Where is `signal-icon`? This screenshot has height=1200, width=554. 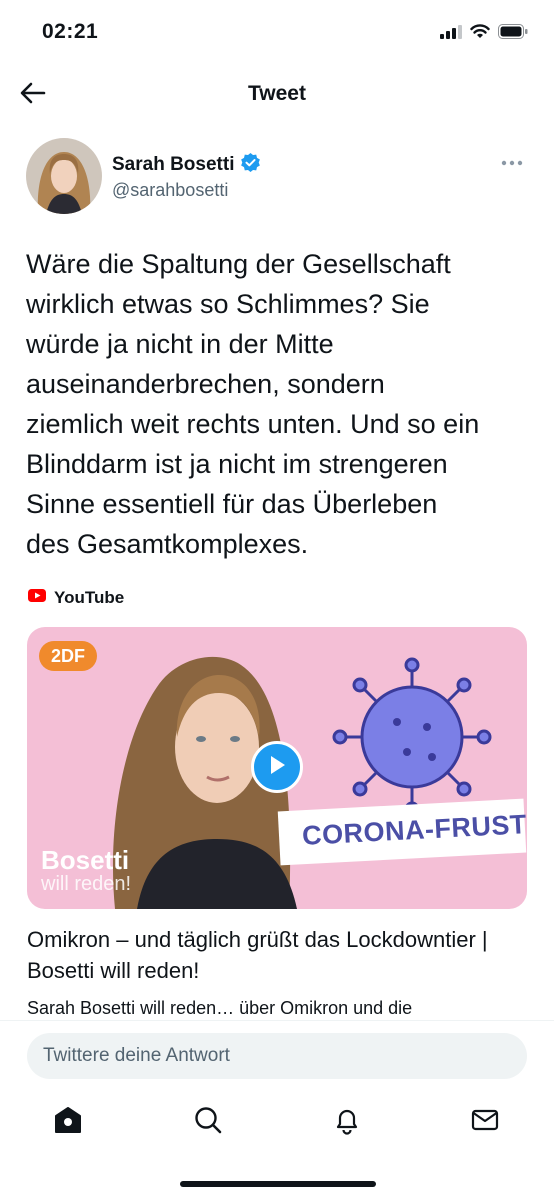 signal-icon is located at coordinates (451, 34).